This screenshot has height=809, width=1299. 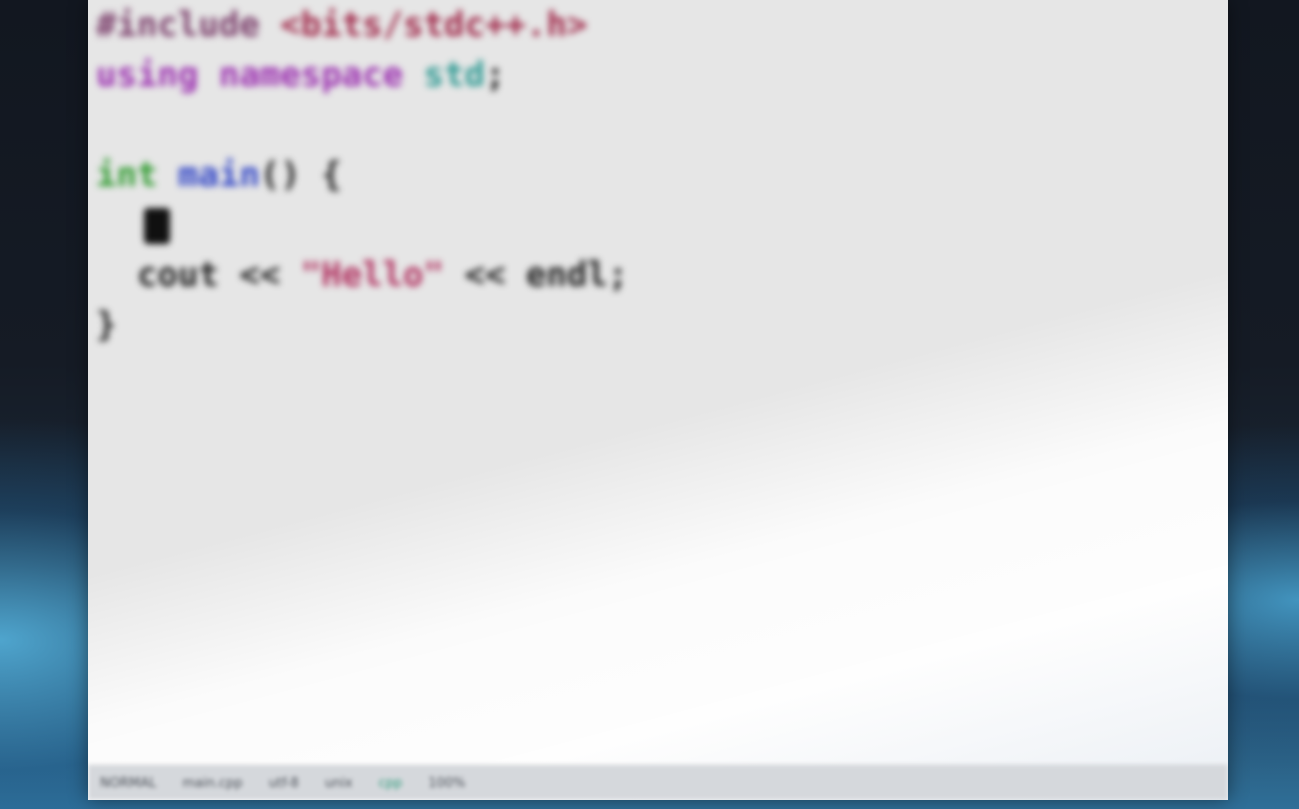 I want to click on namespace-token: std, so click(x=454, y=75).